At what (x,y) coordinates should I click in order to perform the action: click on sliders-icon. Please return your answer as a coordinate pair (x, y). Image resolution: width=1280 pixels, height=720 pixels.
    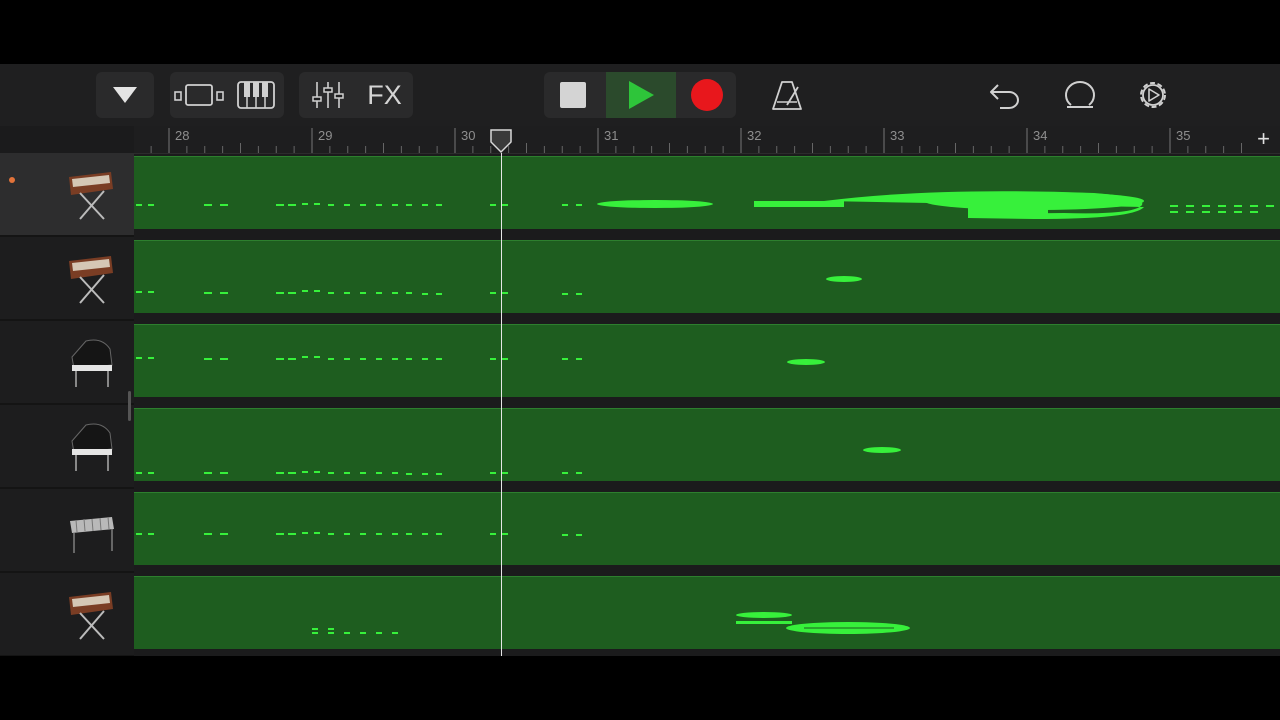
    Looking at the image, I should click on (327, 95).